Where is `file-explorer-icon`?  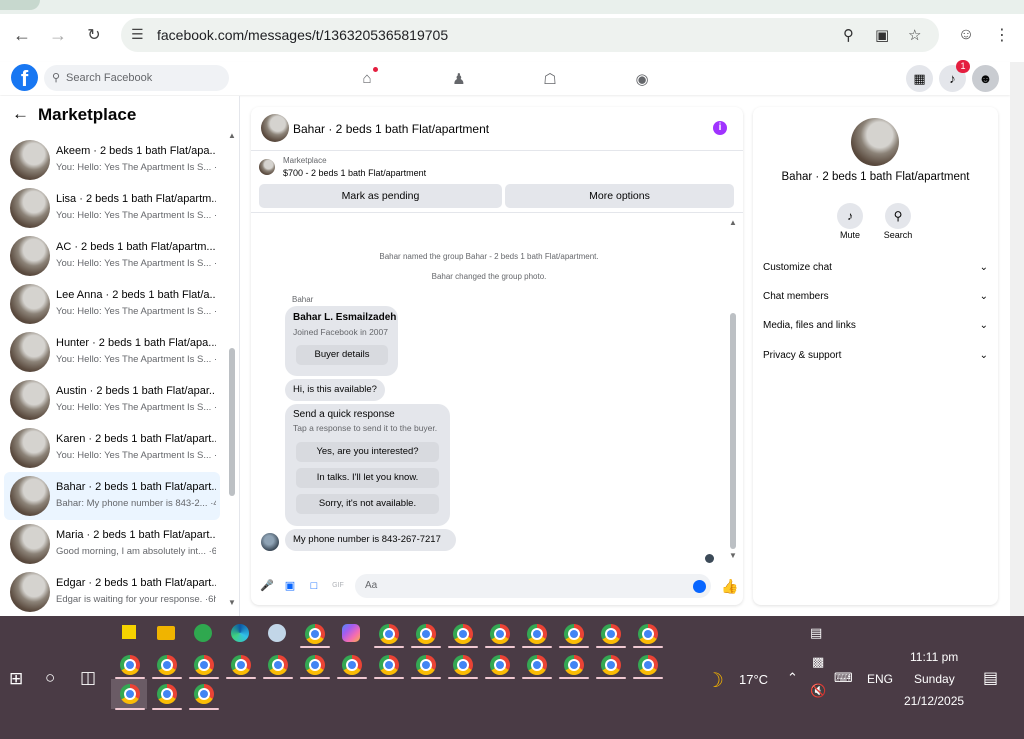 file-explorer-icon is located at coordinates (166, 633).